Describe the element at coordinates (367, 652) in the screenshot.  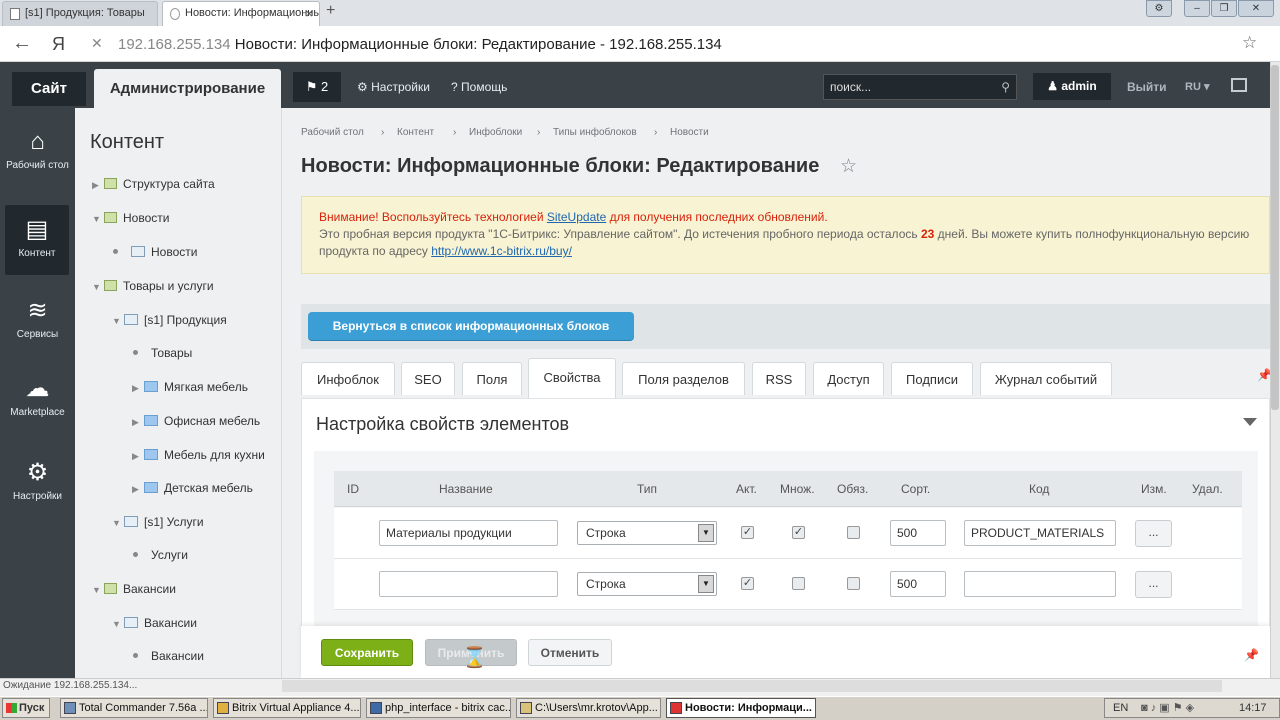
I see `save-button: Сохранить` at that location.